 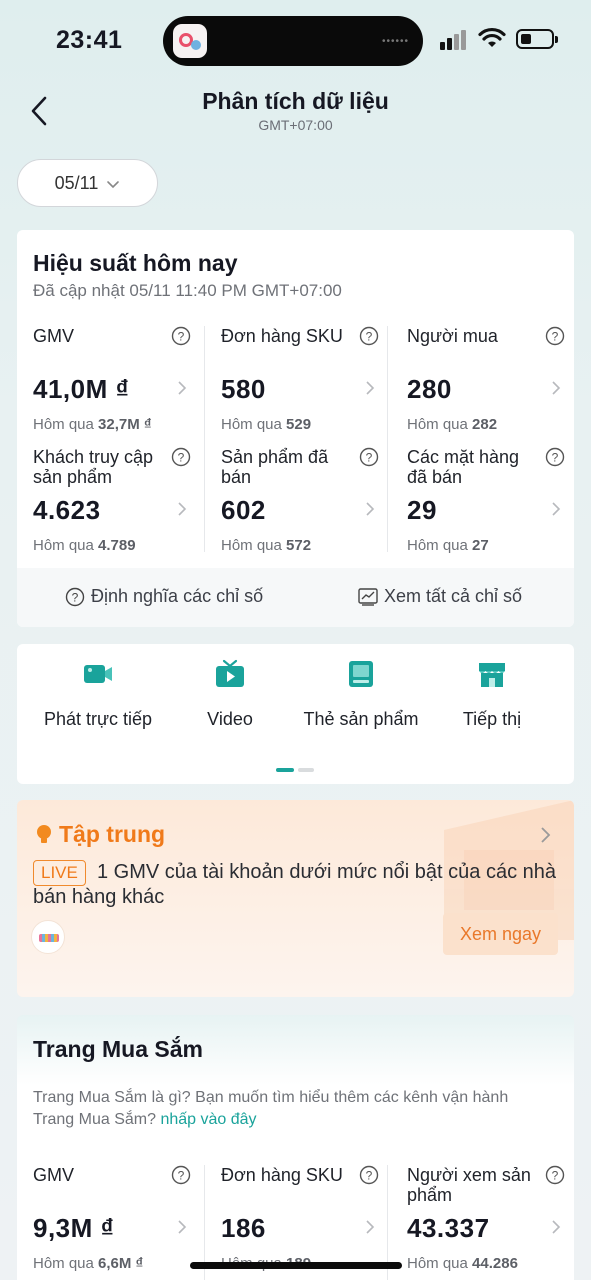 I want to click on metric-label: Người mua, so click(x=452, y=336).